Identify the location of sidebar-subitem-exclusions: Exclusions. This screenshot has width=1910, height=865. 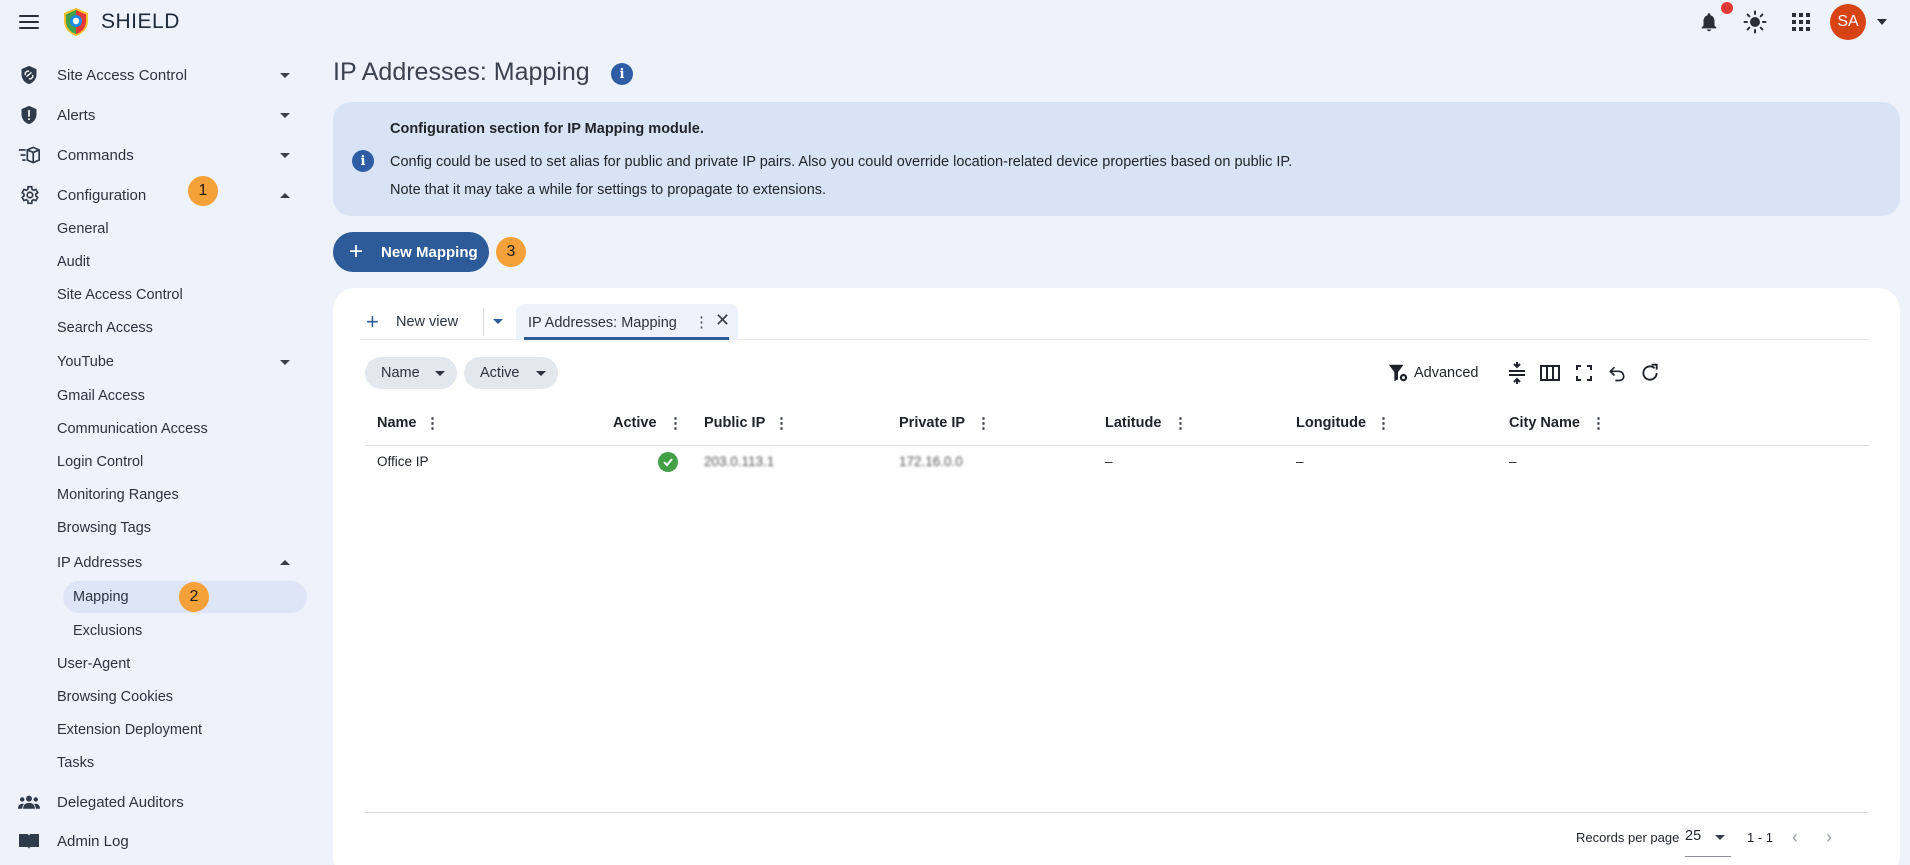
(107, 631).